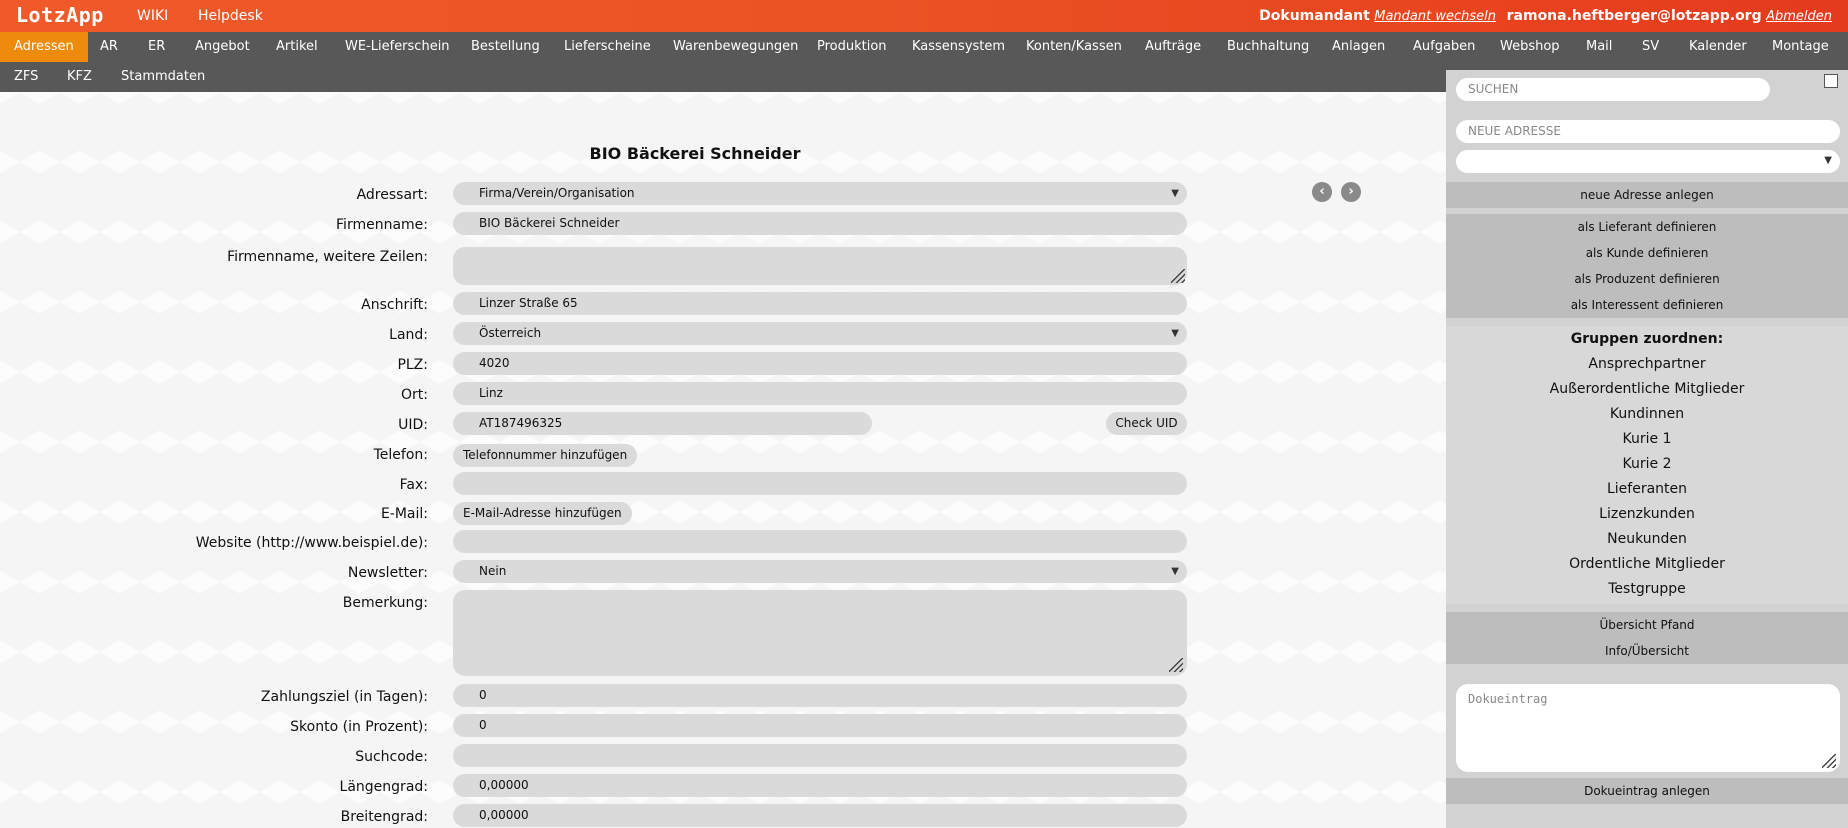  What do you see at coordinates (26, 77) in the screenshot?
I see `menu-item-zfs: ZFS` at bounding box center [26, 77].